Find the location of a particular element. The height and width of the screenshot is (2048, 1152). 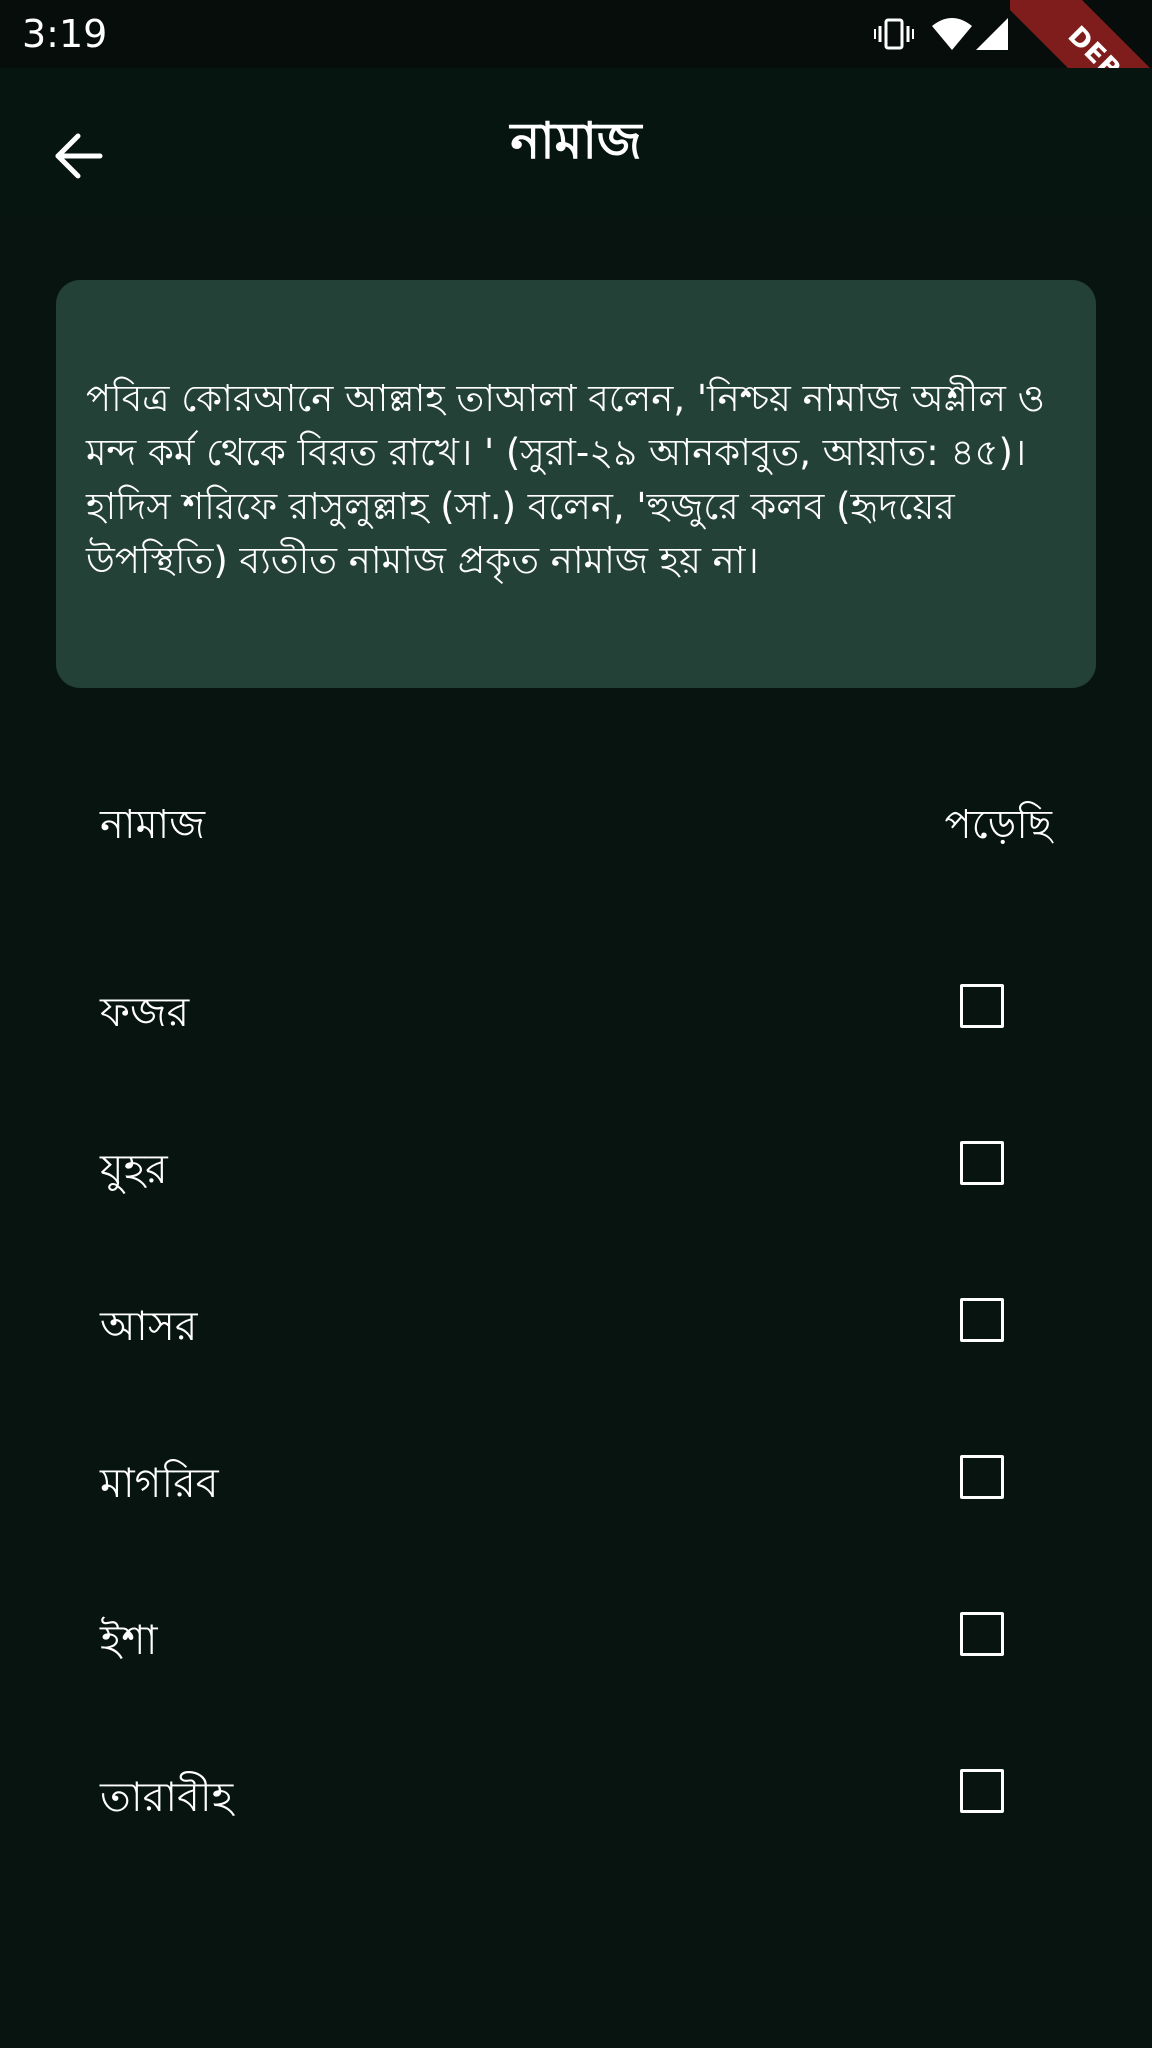

prayer-name: মাগরিব is located at coordinates (159, 1483).